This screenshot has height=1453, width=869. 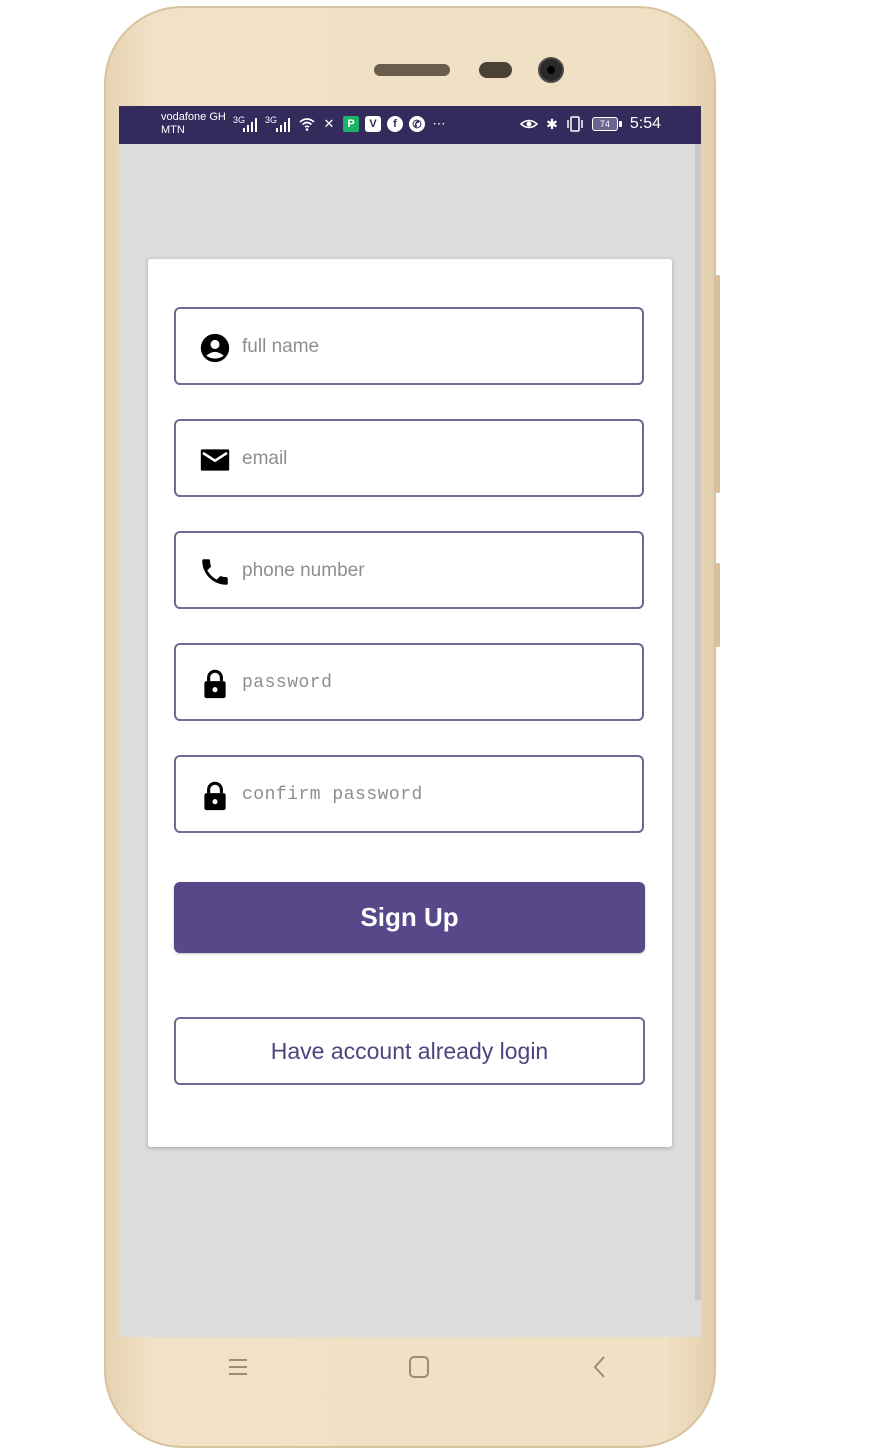 What do you see at coordinates (281, 346) in the screenshot?
I see `full-name-placeholder: full name` at bounding box center [281, 346].